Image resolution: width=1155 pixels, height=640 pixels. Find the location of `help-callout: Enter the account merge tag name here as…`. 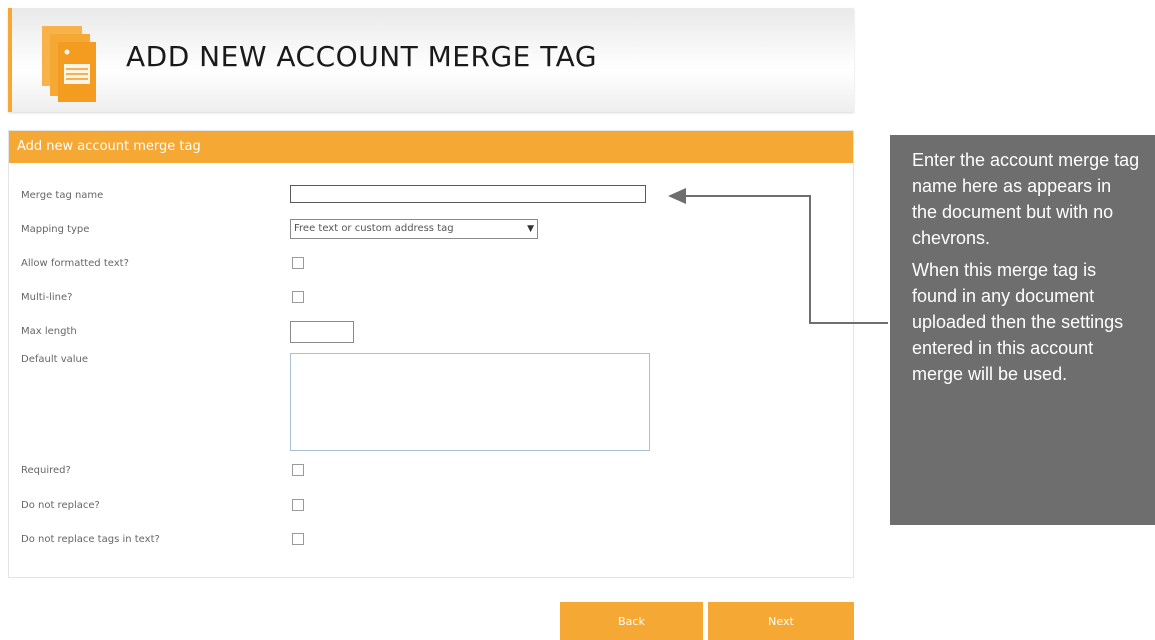

help-callout: Enter the account merge tag name here as… is located at coordinates (1022, 330).